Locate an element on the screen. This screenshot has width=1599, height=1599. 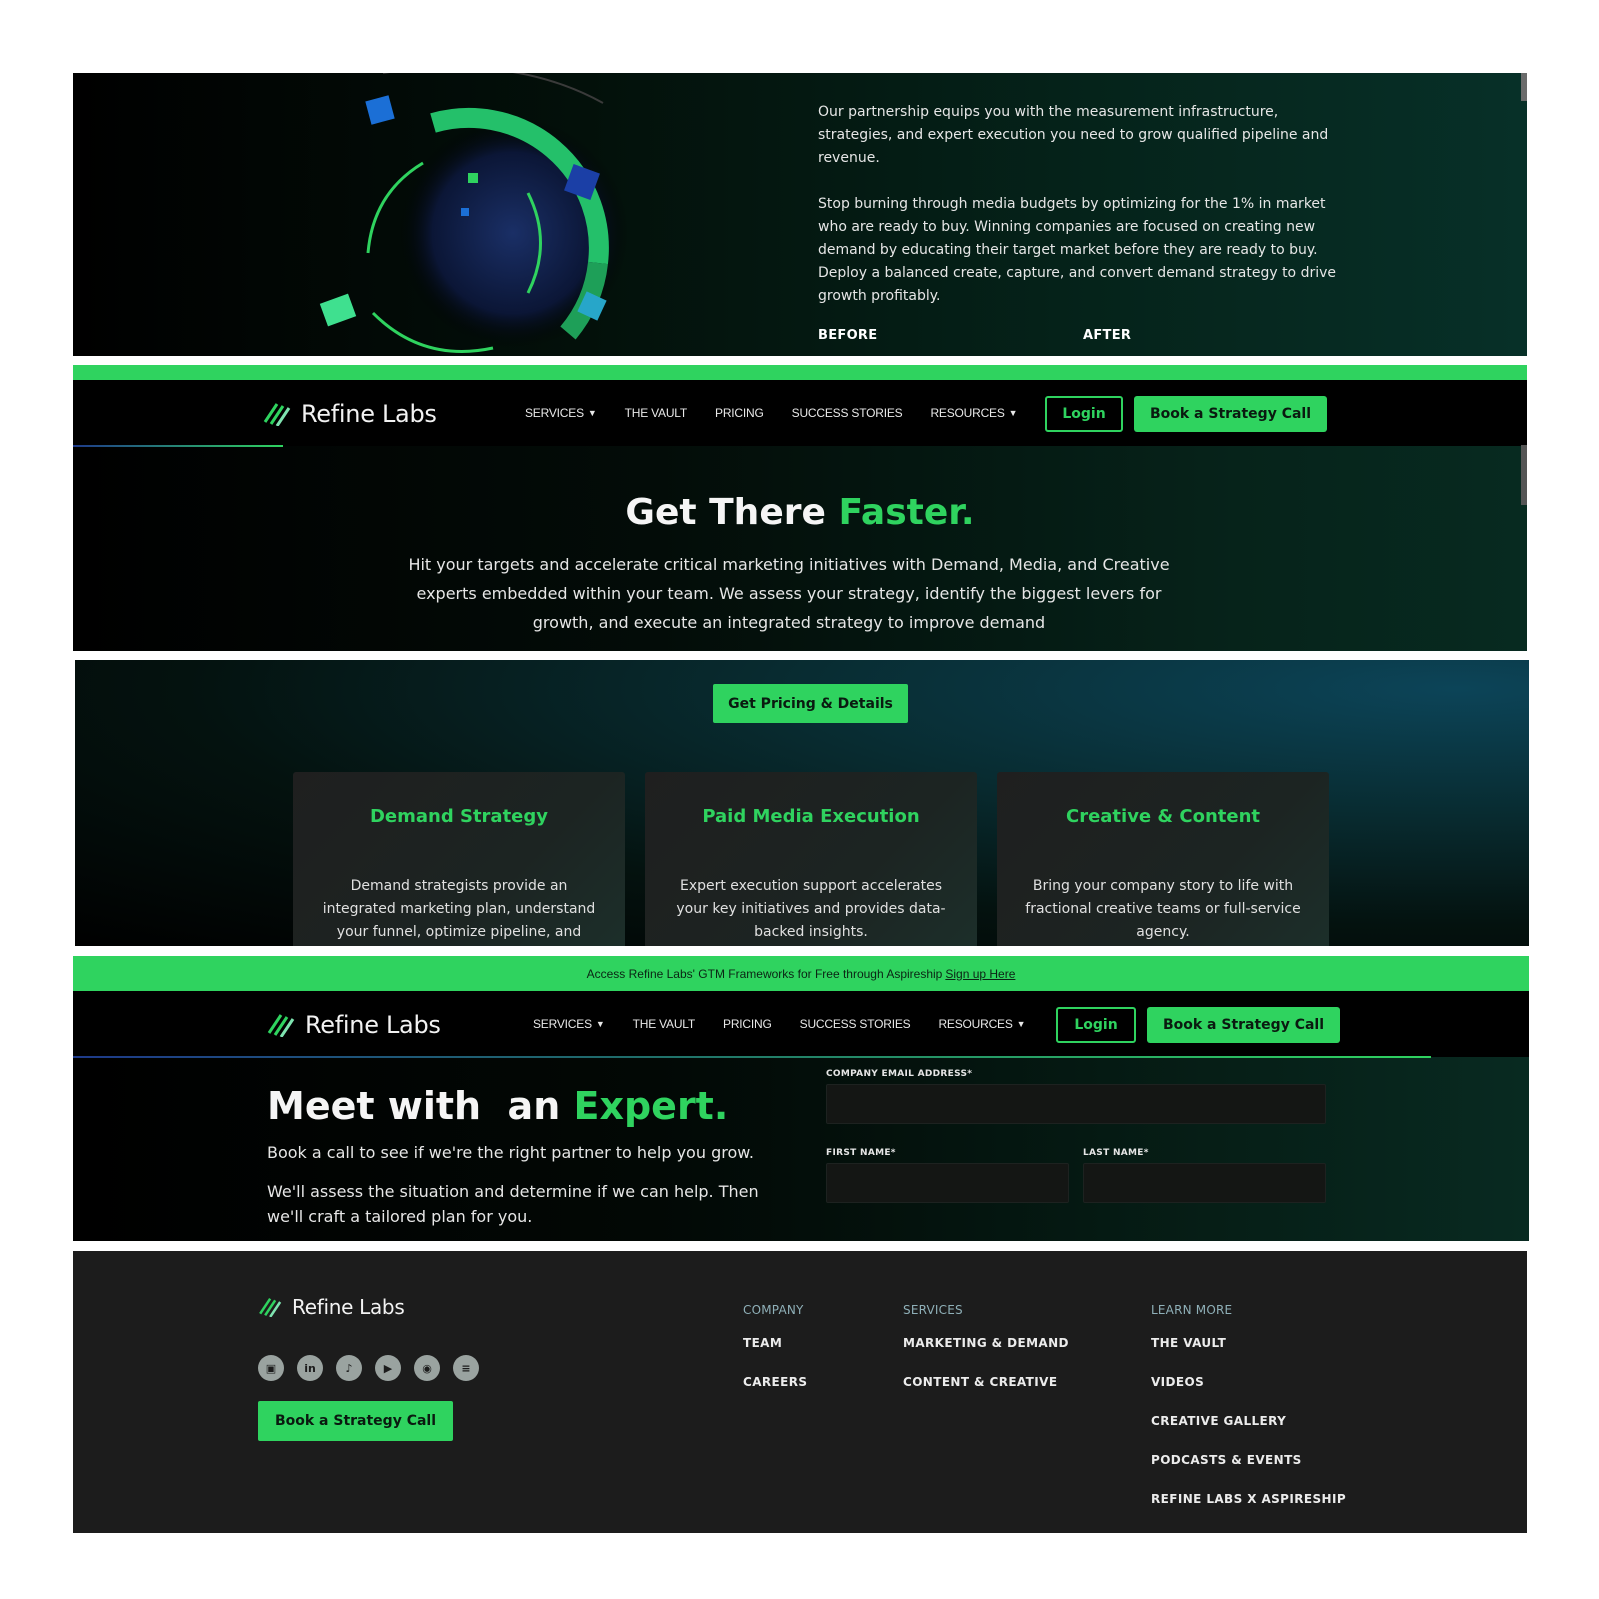
spotify-icon: ≡ is located at coordinates (466, 1368).